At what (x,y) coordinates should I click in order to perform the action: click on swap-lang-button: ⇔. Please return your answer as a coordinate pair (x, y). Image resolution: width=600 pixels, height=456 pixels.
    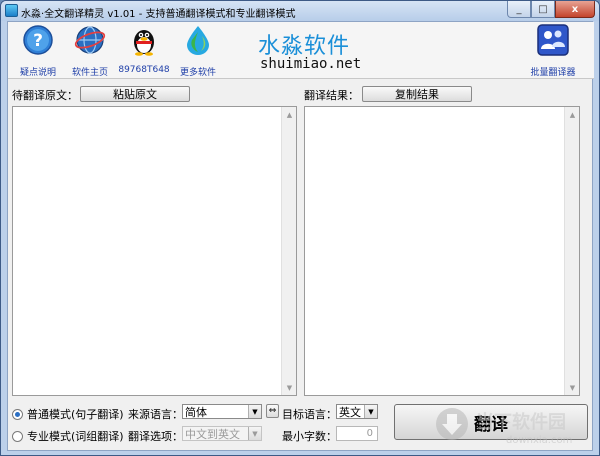
    Looking at the image, I should click on (272, 411).